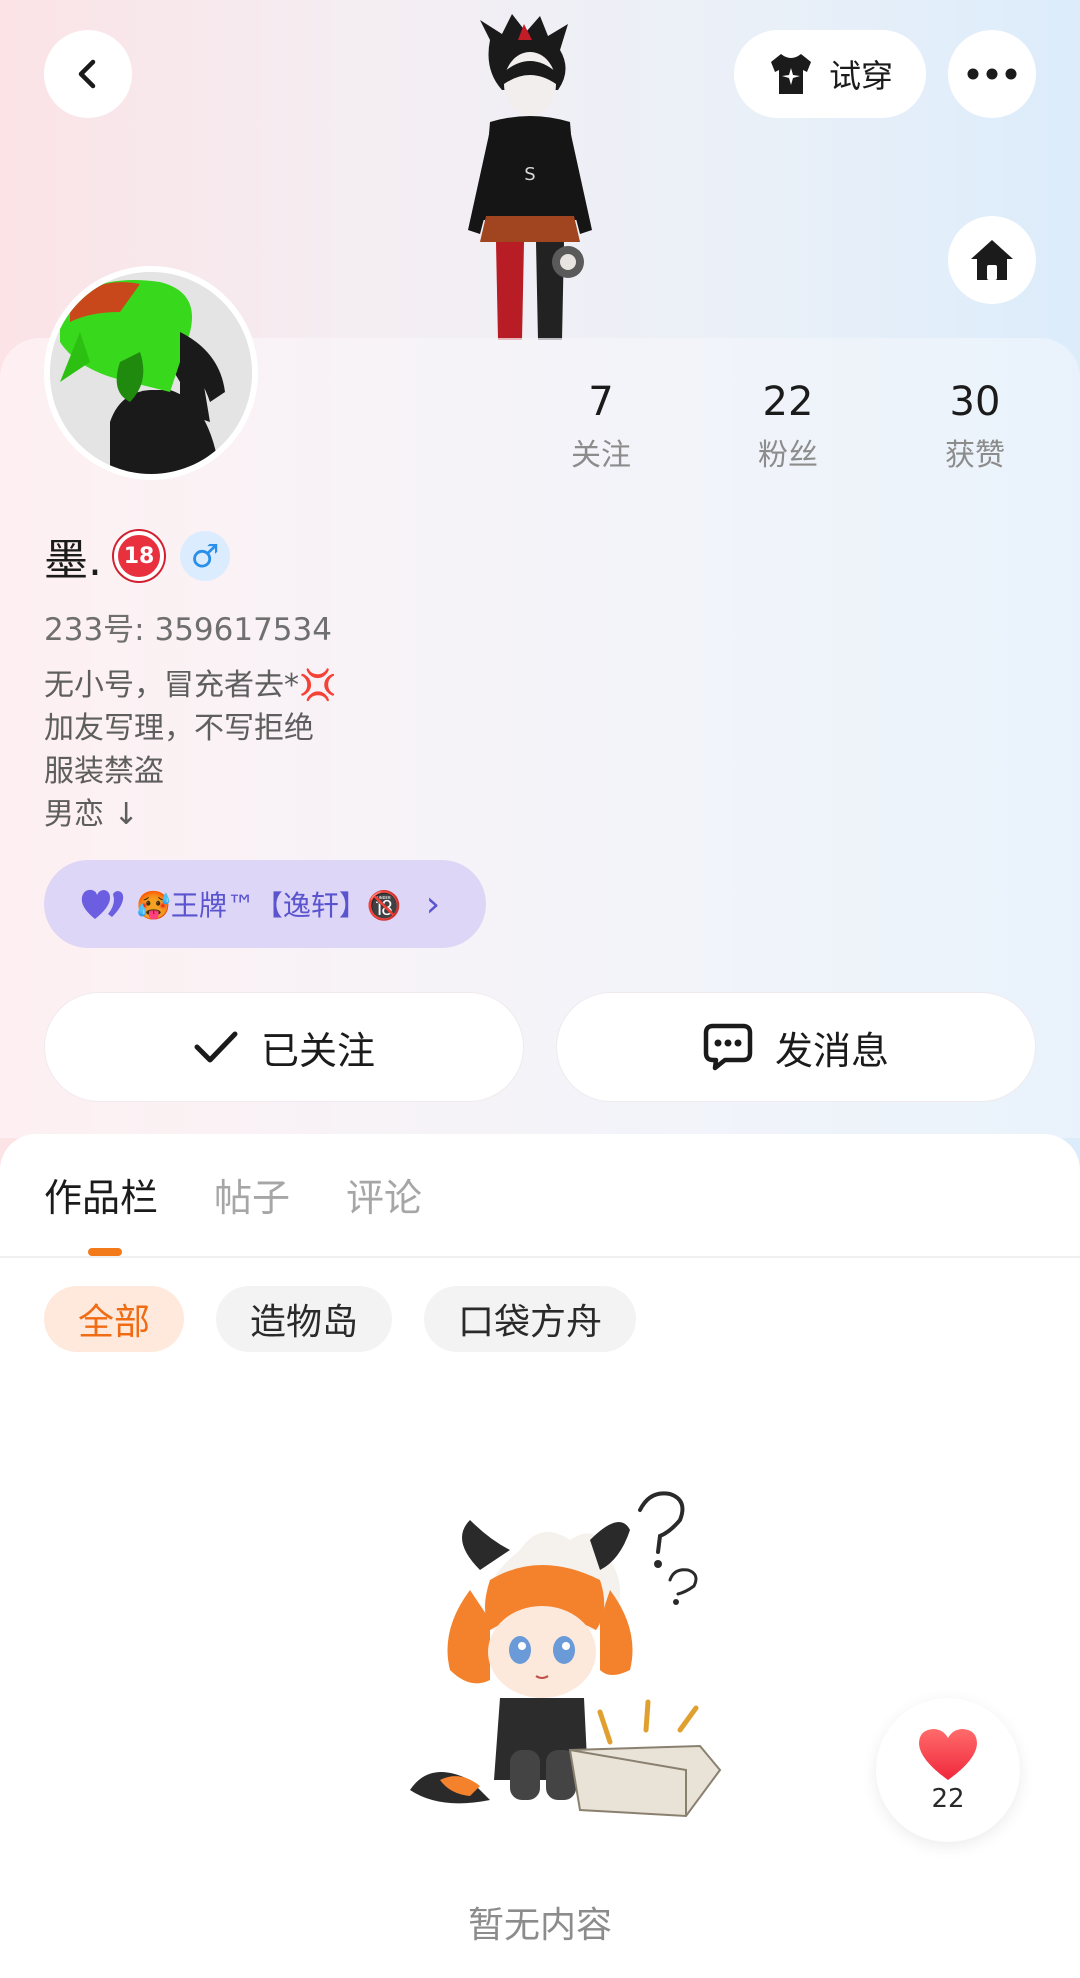  I want to click on bio-line: 服装禁盗, so click(104, 771).